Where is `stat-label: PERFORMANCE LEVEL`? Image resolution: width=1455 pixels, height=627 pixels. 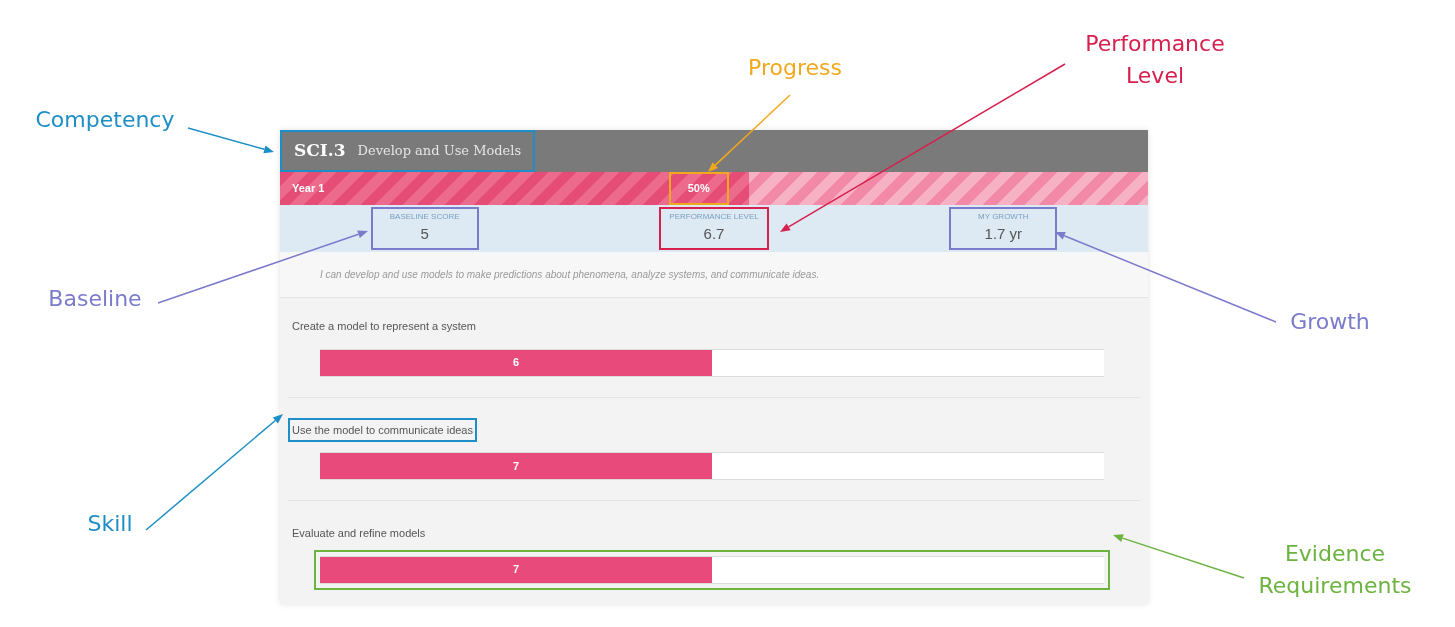
stat-label: PERFORMANCE LEVEL is located at coordinates (714, 217).